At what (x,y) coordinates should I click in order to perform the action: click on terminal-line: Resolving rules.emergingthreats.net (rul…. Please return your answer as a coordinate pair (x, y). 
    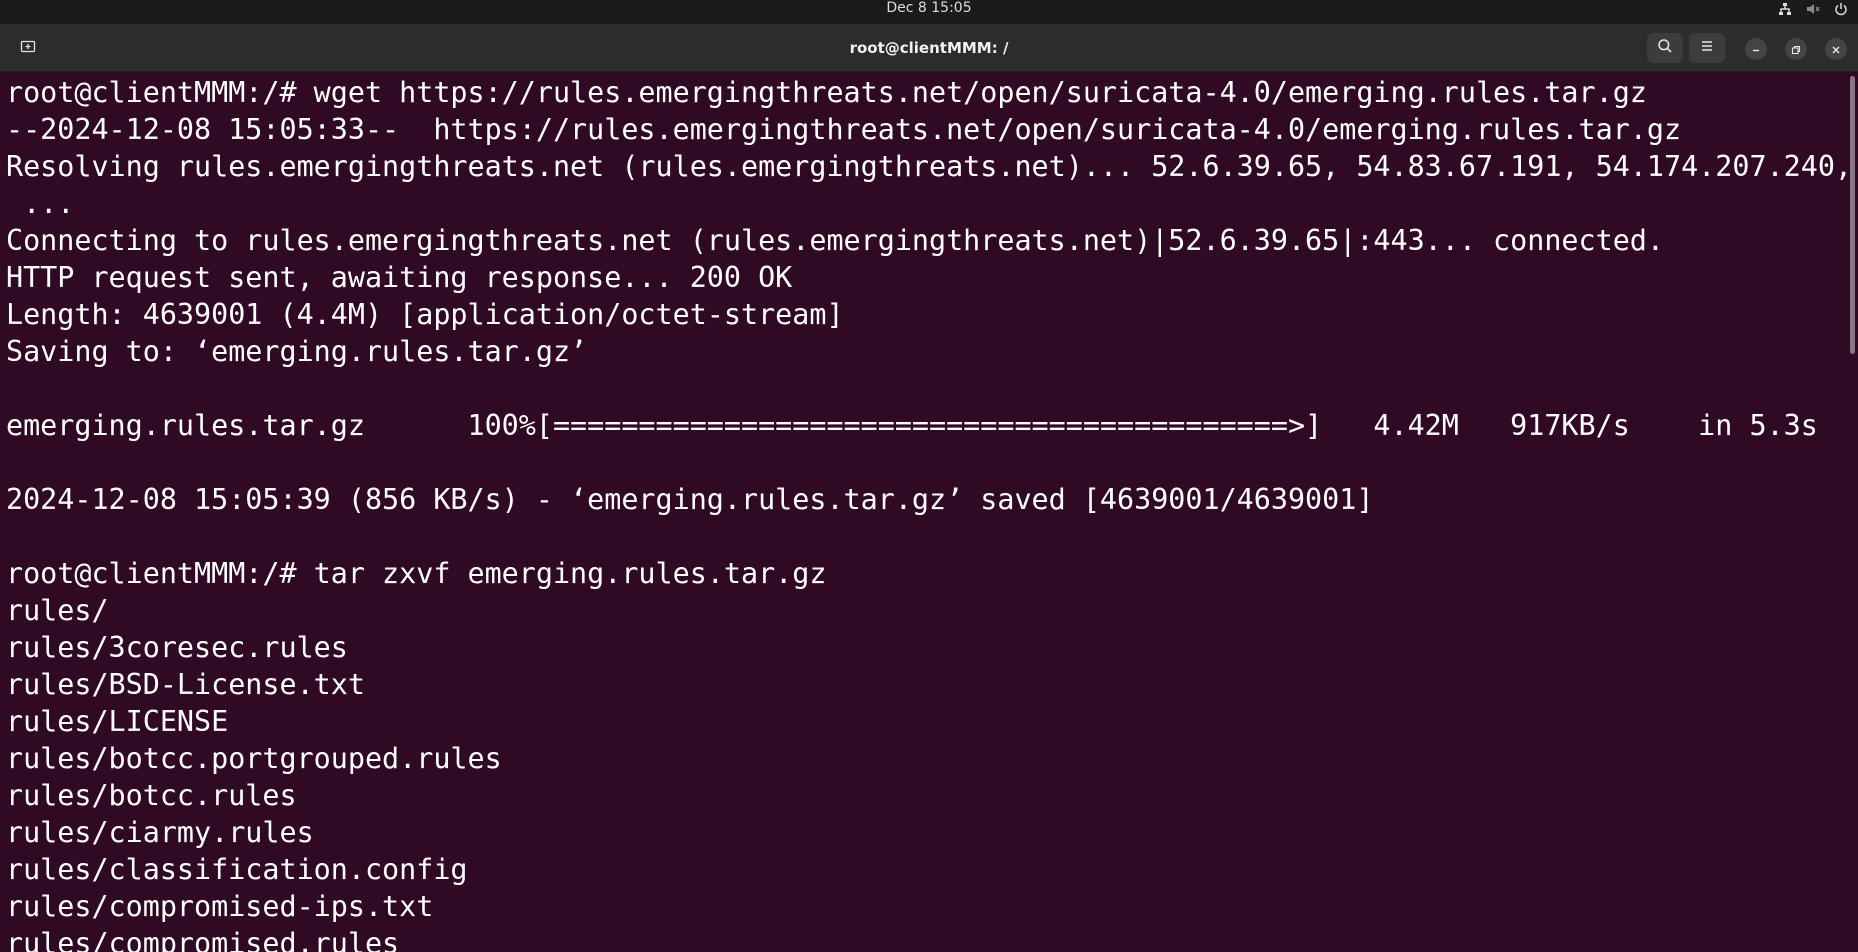
    Looking at the image, I should click on (926, 166).